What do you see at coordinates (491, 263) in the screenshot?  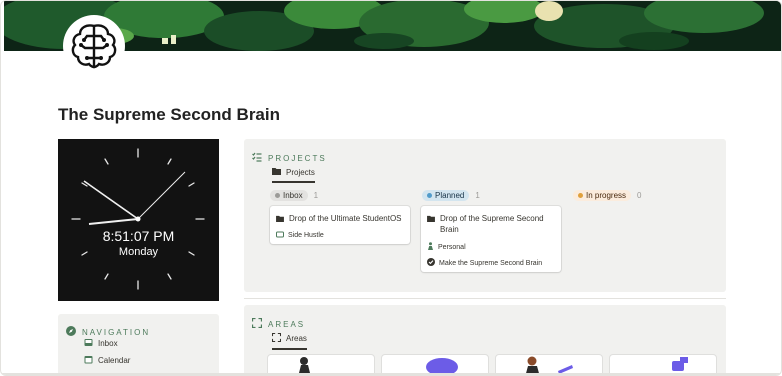 I see `card-task-label: Make the Supreme Second Brain` at bounding box center [491, 263].